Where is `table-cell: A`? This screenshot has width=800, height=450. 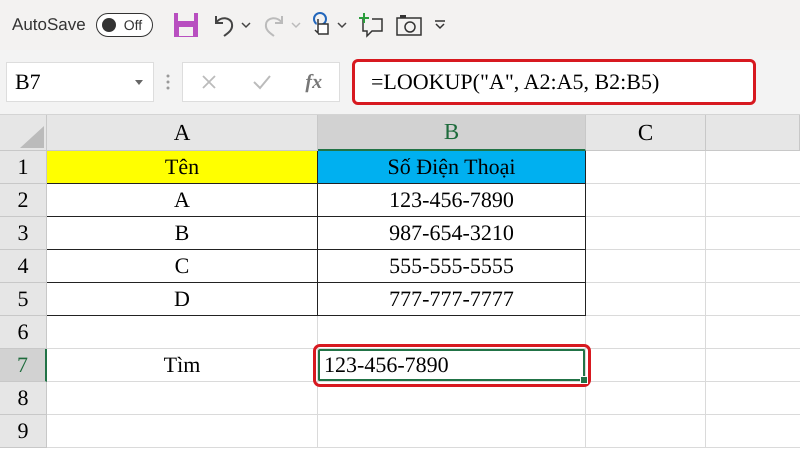 table-cell: A is located at coordinates (182, 200).